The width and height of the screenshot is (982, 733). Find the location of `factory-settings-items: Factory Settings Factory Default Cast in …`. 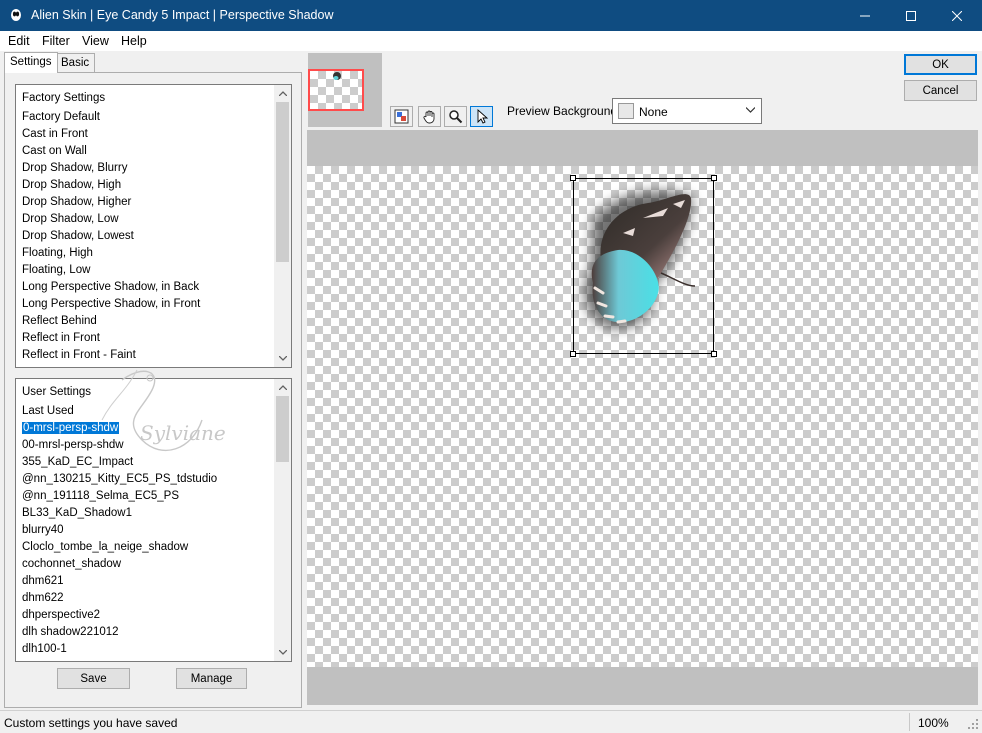

factory-settings-items: Factory Settings Factory Default Cast in … is located at coordinates (145, 226).